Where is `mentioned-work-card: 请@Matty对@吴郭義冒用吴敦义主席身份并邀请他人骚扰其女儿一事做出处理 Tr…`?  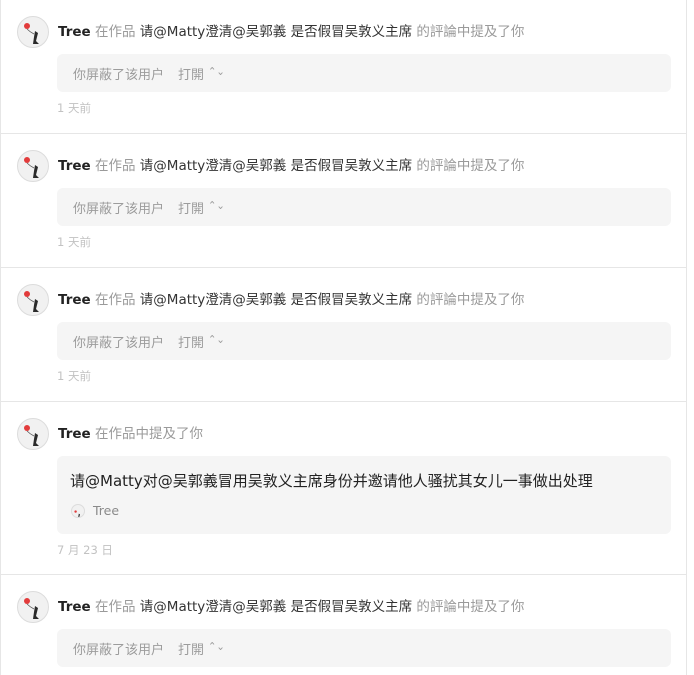
mentioned-work-card: 请@Matty对@吴郭義冒用吴敦义主席身份并邀请他人骚扰其女儿一事做出处理 Tr… is located at coordinates (364, 495).